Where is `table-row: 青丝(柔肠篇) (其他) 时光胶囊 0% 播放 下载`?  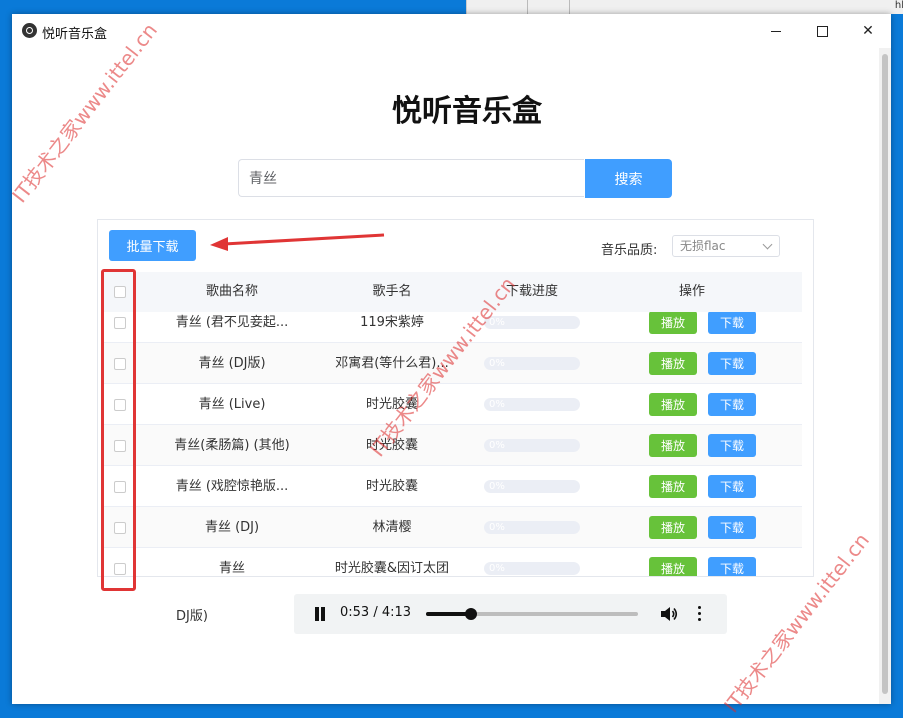
table-row: 青丝(柔肠篇) (其他) 时光胶囊 0% 播放 下载 is located at coordinates (452, 445).